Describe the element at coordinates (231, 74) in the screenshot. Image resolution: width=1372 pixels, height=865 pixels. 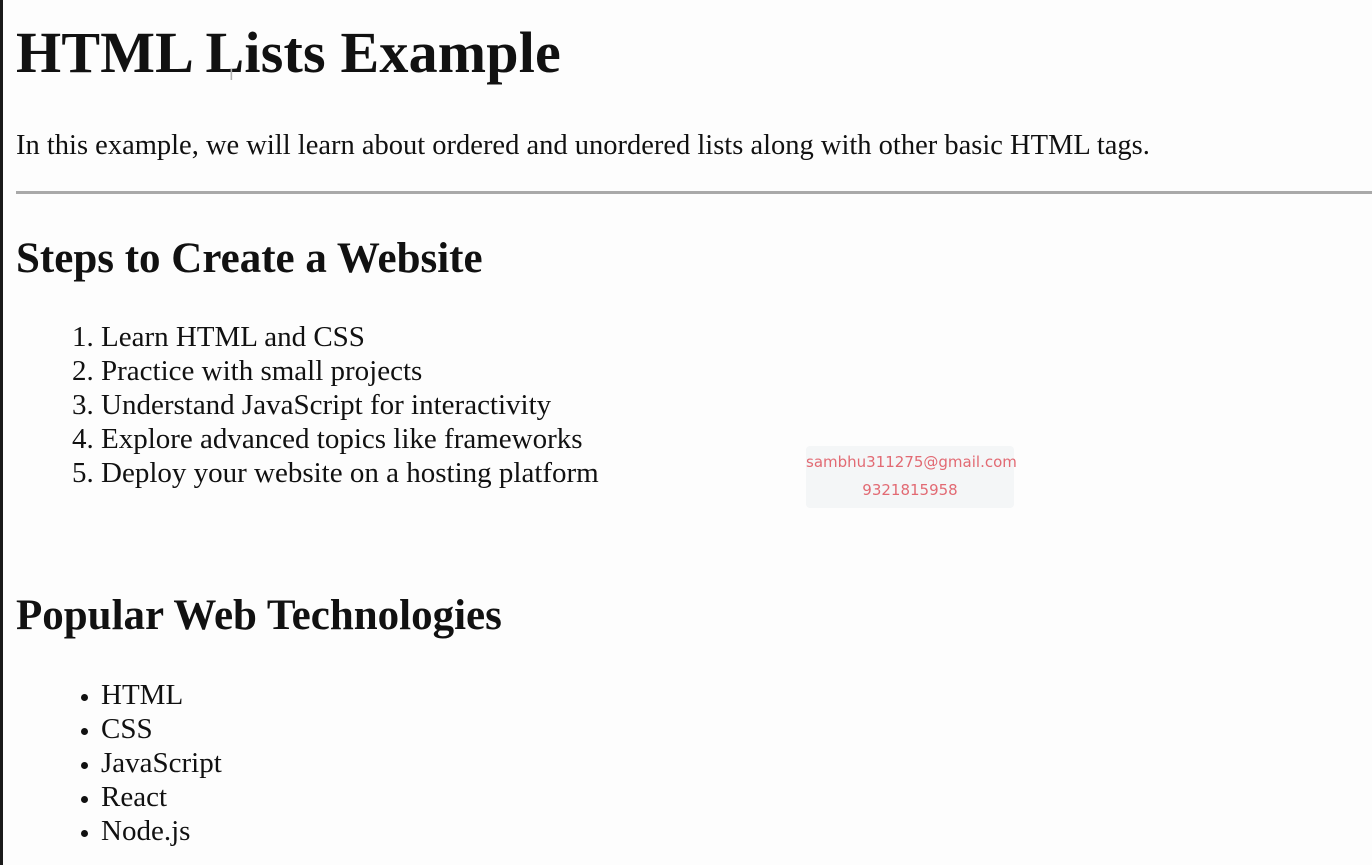
I see `text-cursor-icon: I` at that location.